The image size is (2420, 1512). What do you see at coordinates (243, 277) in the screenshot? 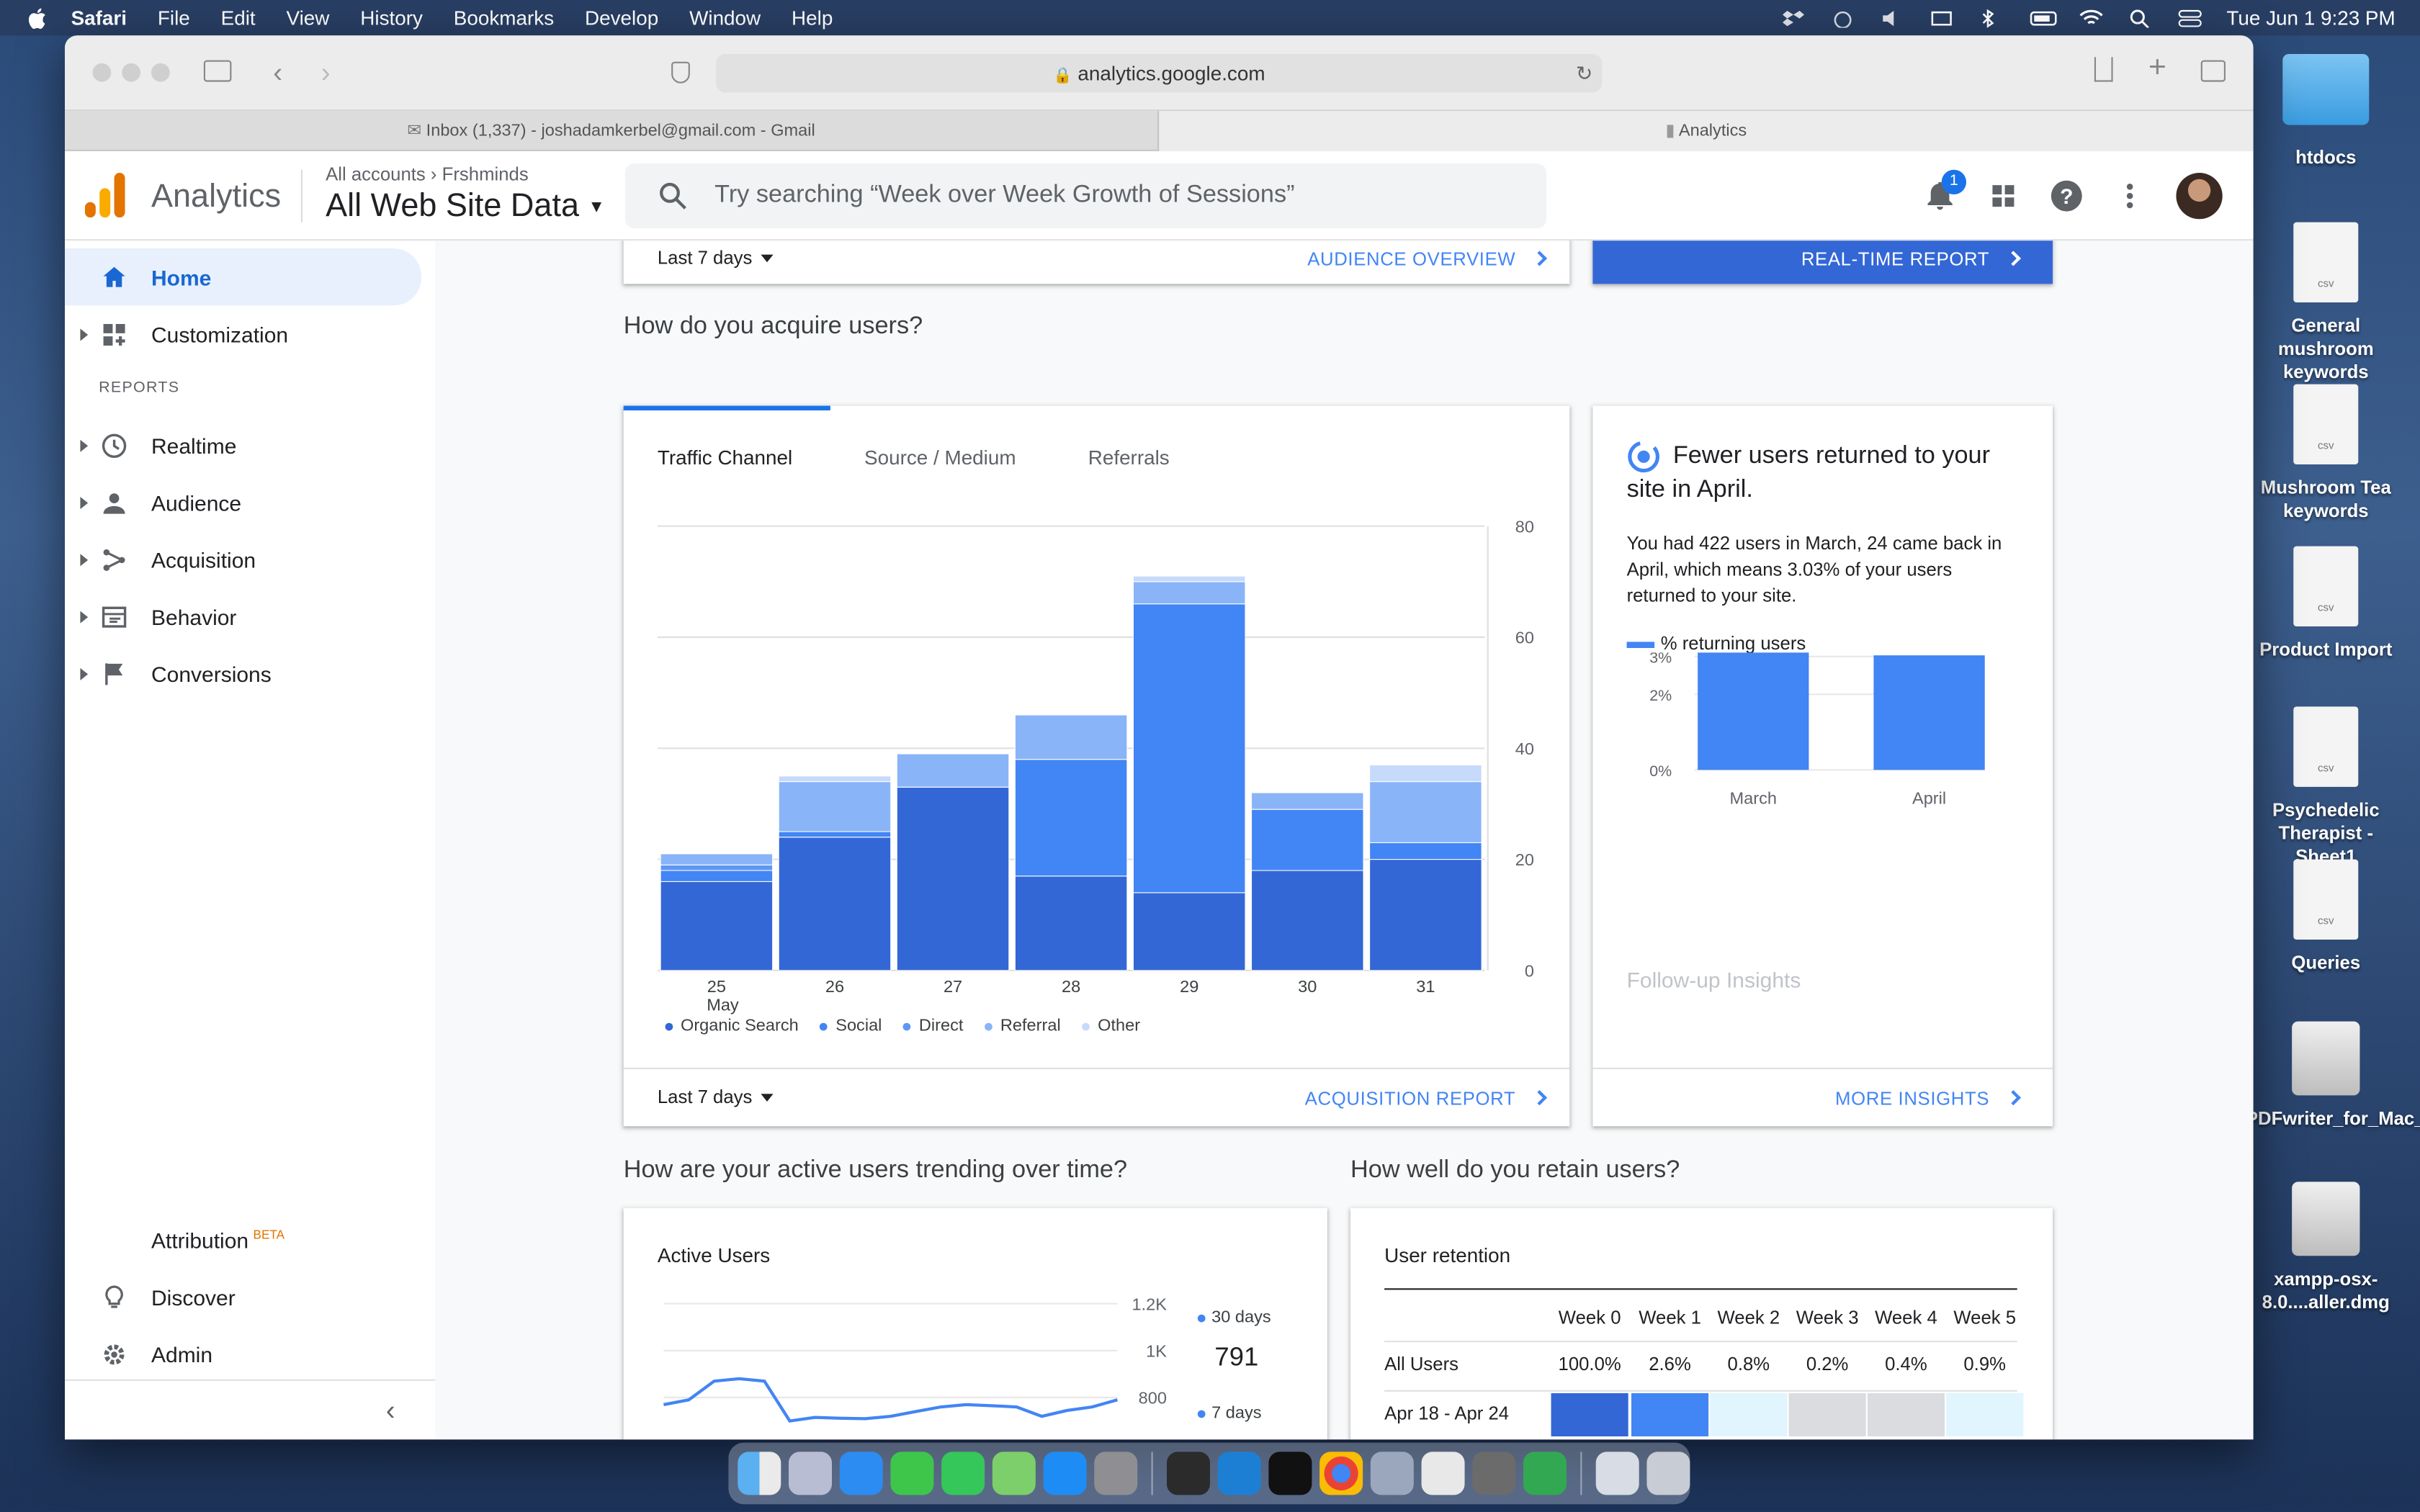
I see `nav-home: Home` at bounding box center [243, 277].